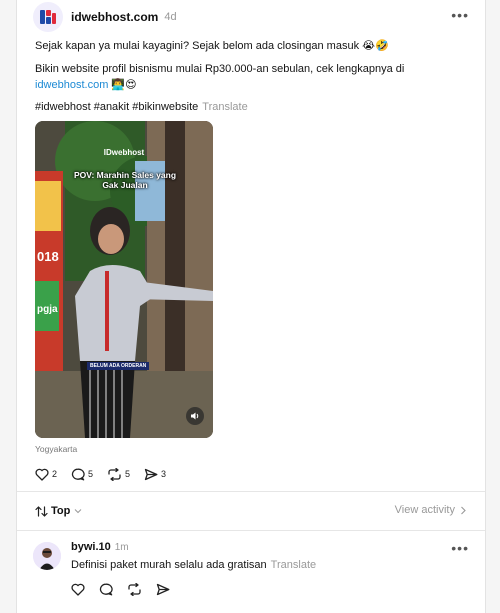 Image resolution: width=500 pixels, height=613 pixels. Describe the element at coordinates (251, 17) in the screenshot. I see `post-header: idwebhost.com 4d •••` at that location.